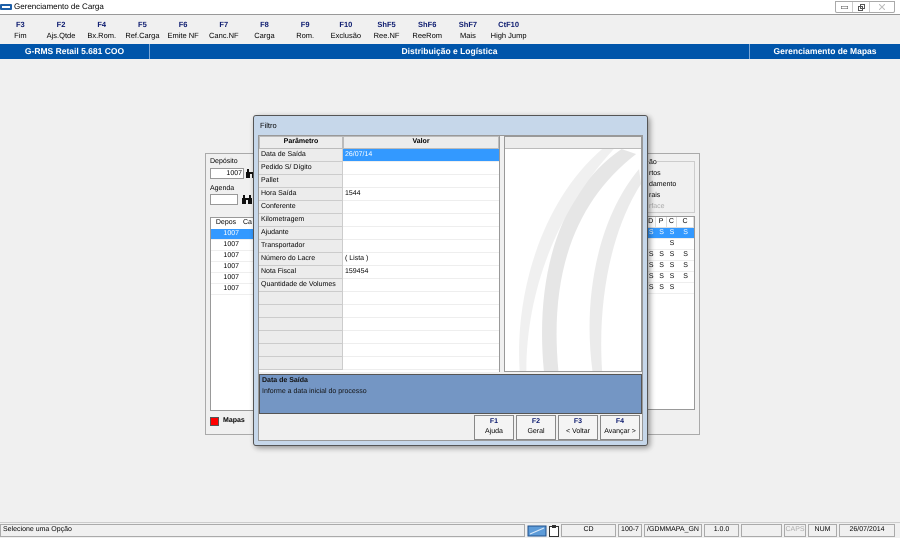 The image size is (900, 538). Describe the element at coordinates (537, 530) in the screenshot. I see `monitor-icon` at that location.